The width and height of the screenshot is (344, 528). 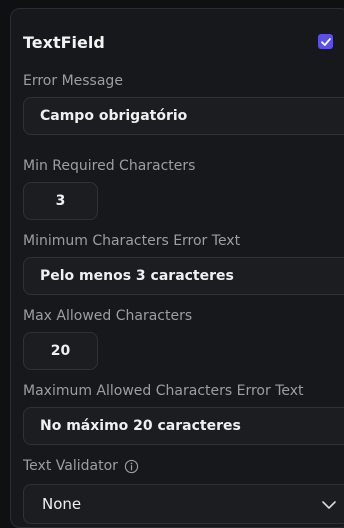 I want to click on max-allowed-input: 20, so click(x=60, y=351).